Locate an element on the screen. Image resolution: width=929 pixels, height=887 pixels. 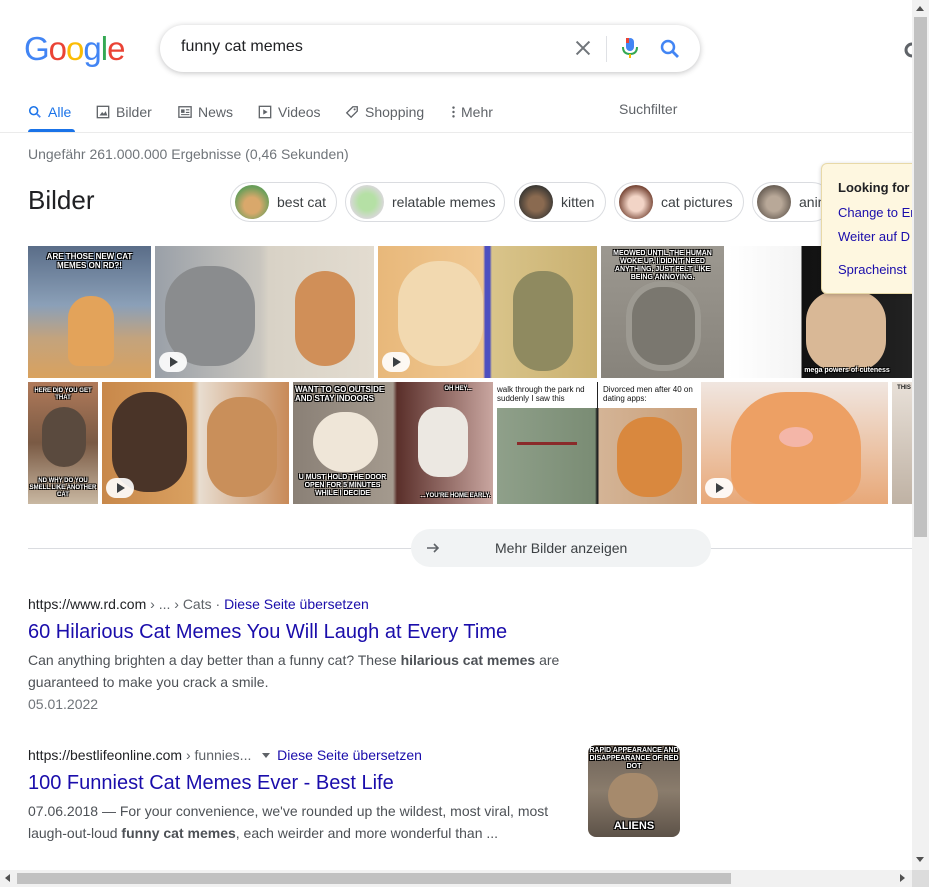
search-tools-button: Suchfilter is located at coordinates (648, 109).